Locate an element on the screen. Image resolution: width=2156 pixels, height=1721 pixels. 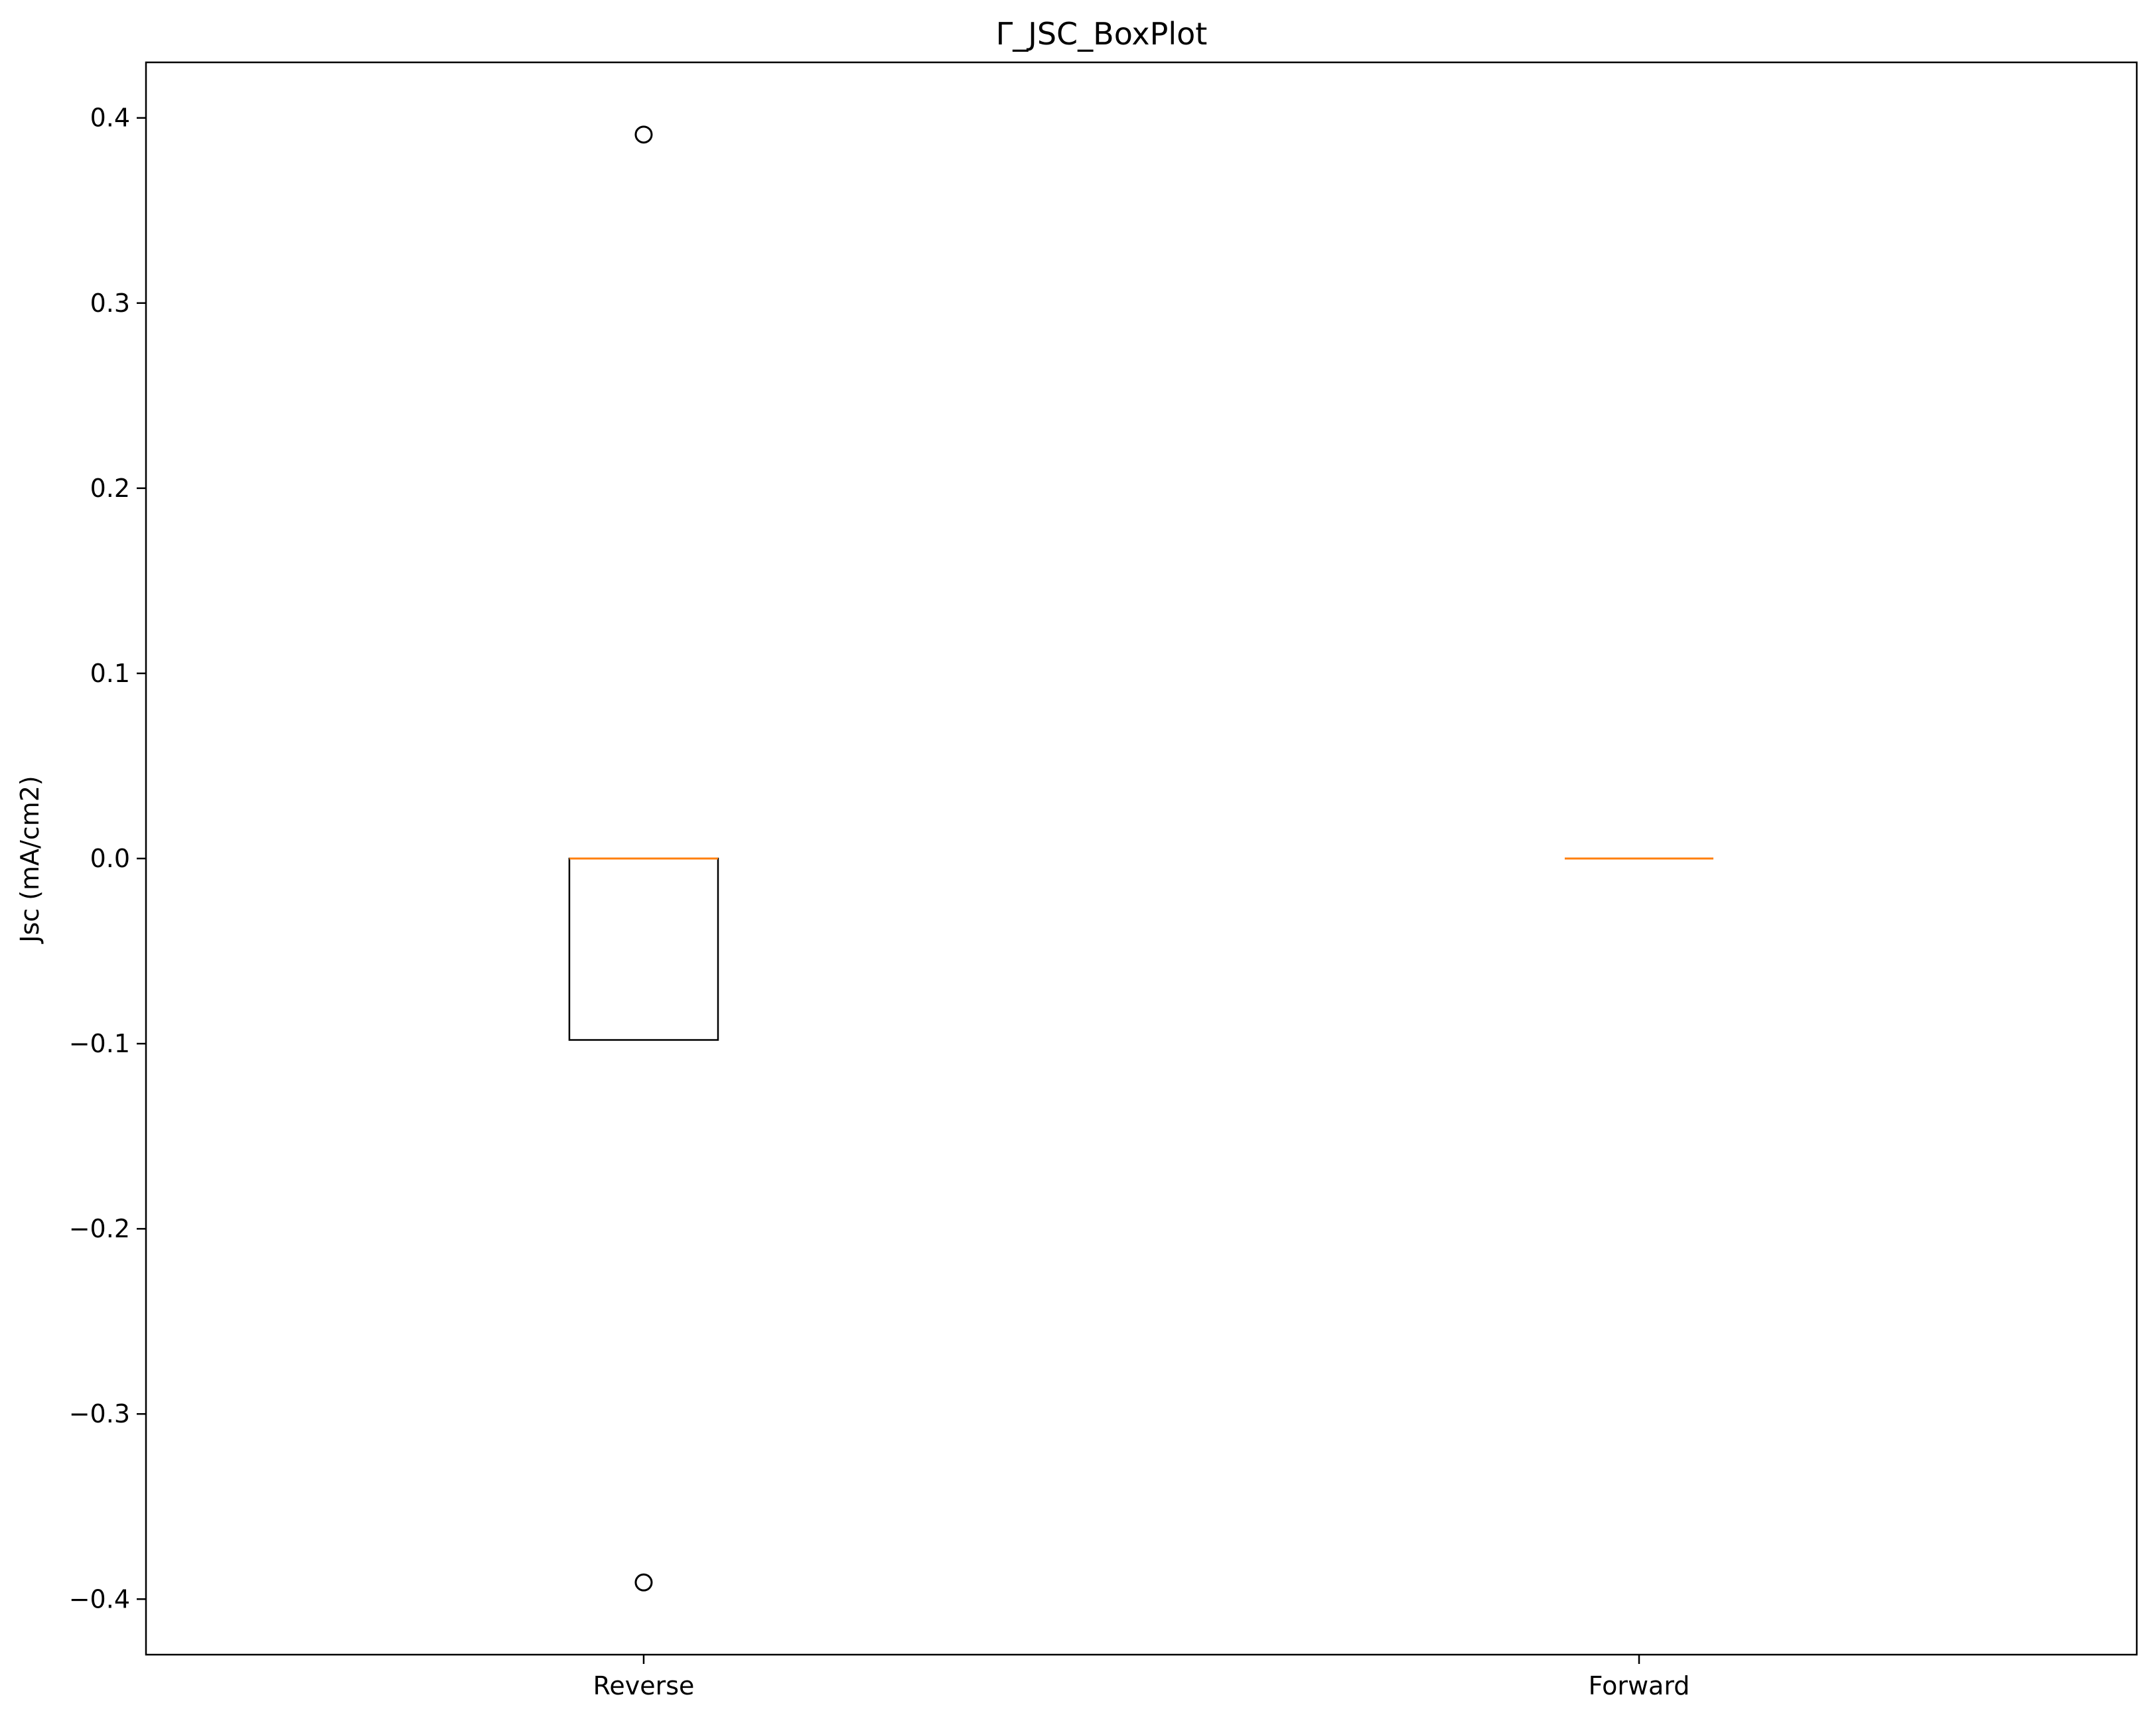
y-tick-label: 0.0 is located at coordinates (110, 858).